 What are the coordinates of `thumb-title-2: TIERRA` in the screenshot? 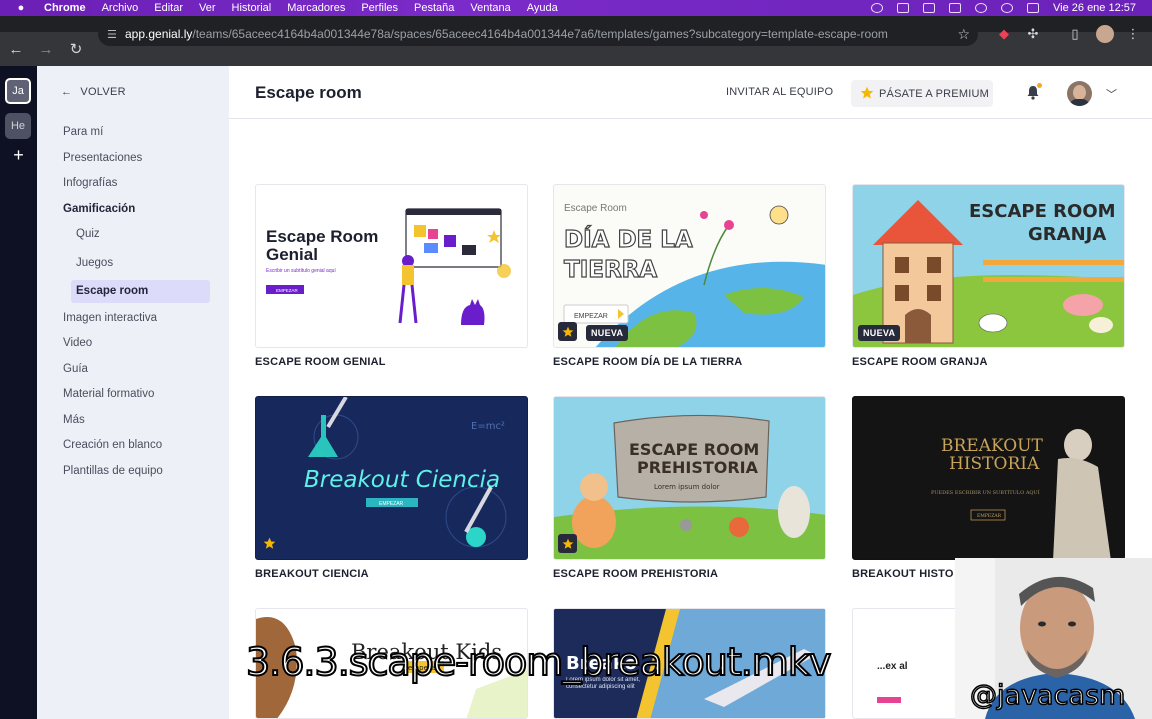 It's located at (610, 270).